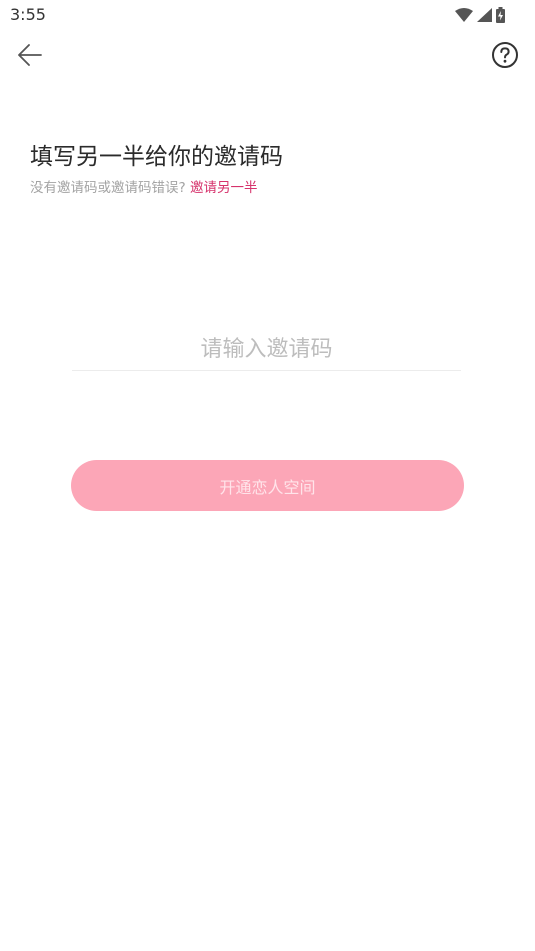 This screenshot has width=535, height=951. What do you see at coordinates (156, 157) in the screenshot?
I see `page-title: 填写另一半给你的邀请码` at bounding box center [156, 157].